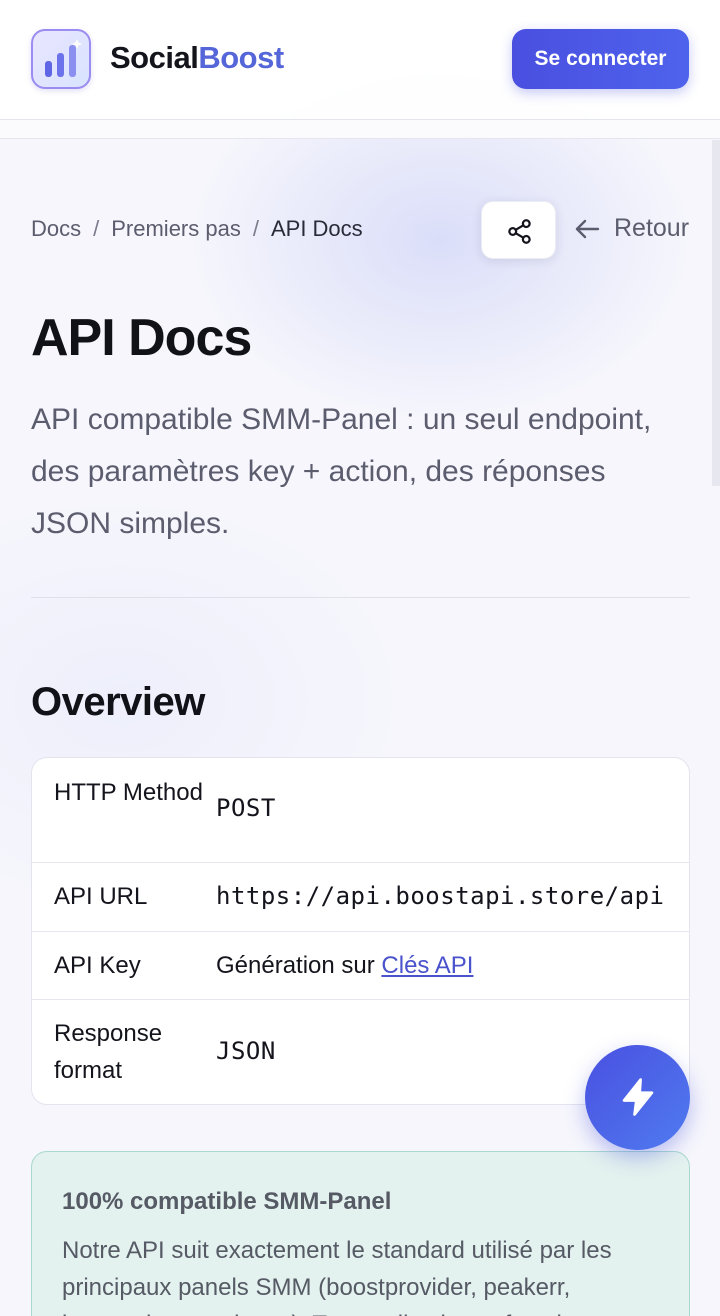 Image resolution: width=720 pixels, height=1316 pixels. I want to click on api-key-prefix: Génération sur, so click(299, 965).